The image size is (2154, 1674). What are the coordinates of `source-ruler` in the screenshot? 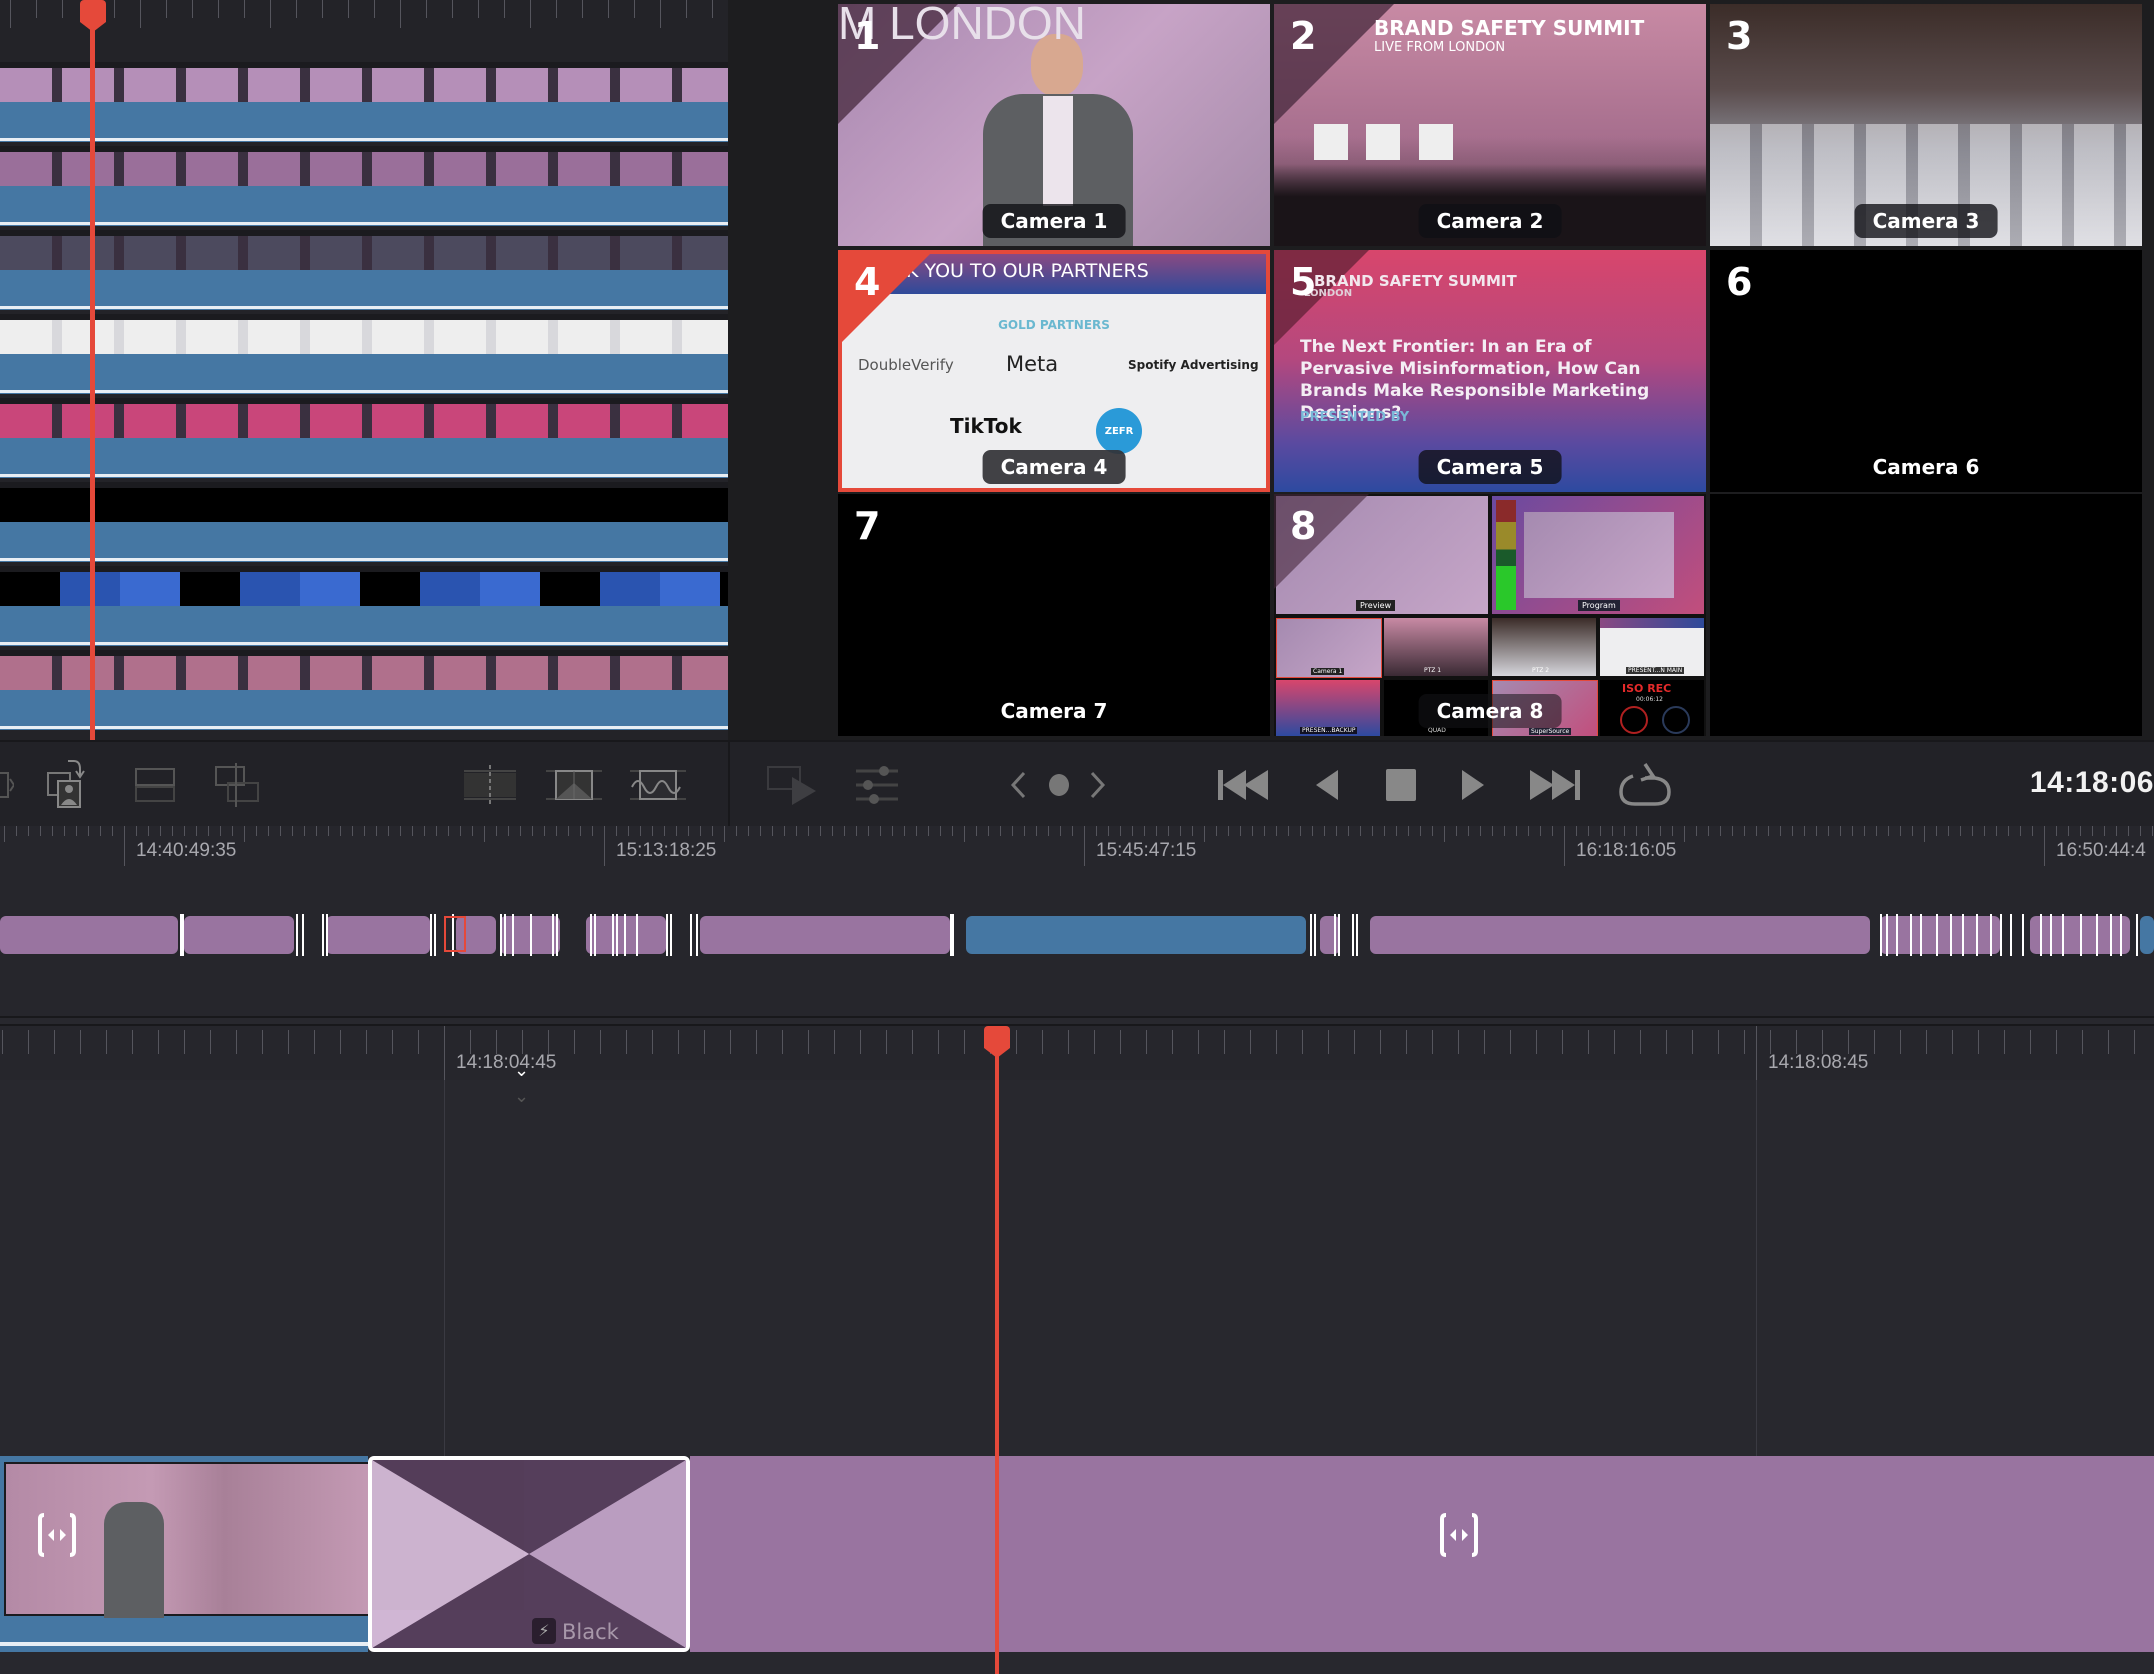 It's located at (364, 30).